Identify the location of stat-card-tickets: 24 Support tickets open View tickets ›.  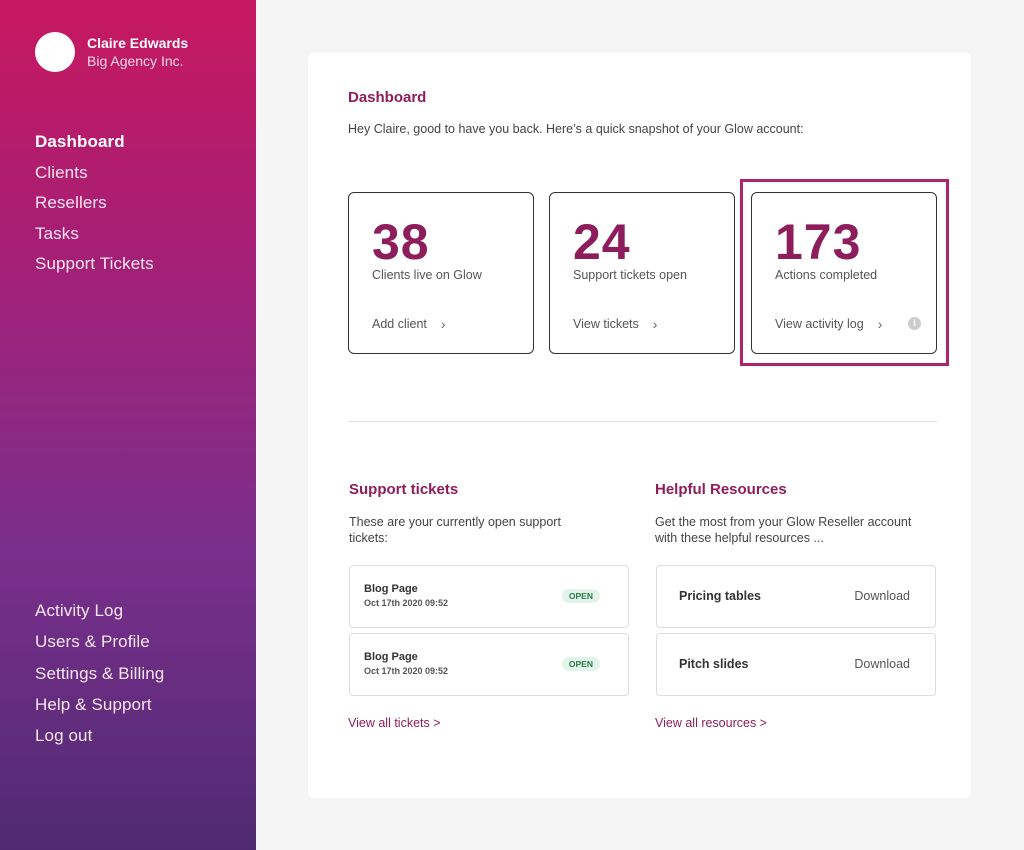
(642, 273).